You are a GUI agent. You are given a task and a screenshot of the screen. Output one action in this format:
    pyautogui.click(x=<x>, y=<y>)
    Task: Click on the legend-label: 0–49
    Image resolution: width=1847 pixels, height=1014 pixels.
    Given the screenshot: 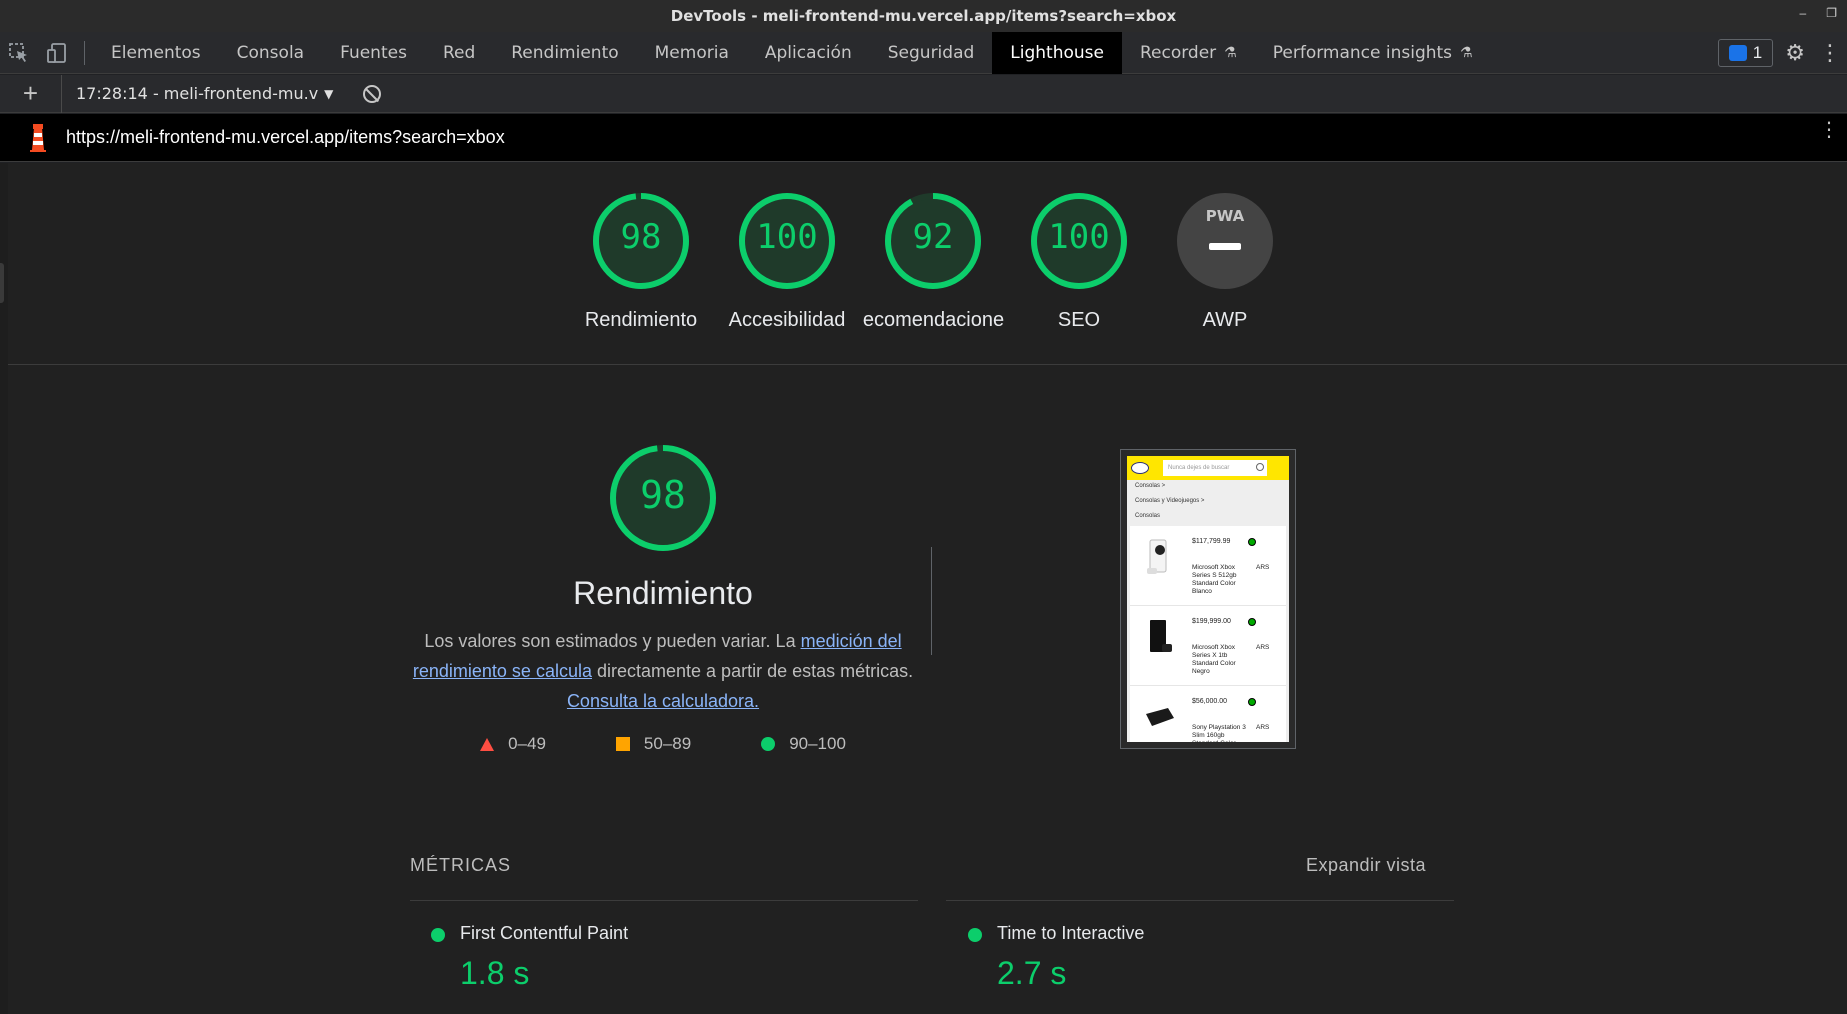 What is the action you would take?
    pyautogui.click(x=527, y=743)
    